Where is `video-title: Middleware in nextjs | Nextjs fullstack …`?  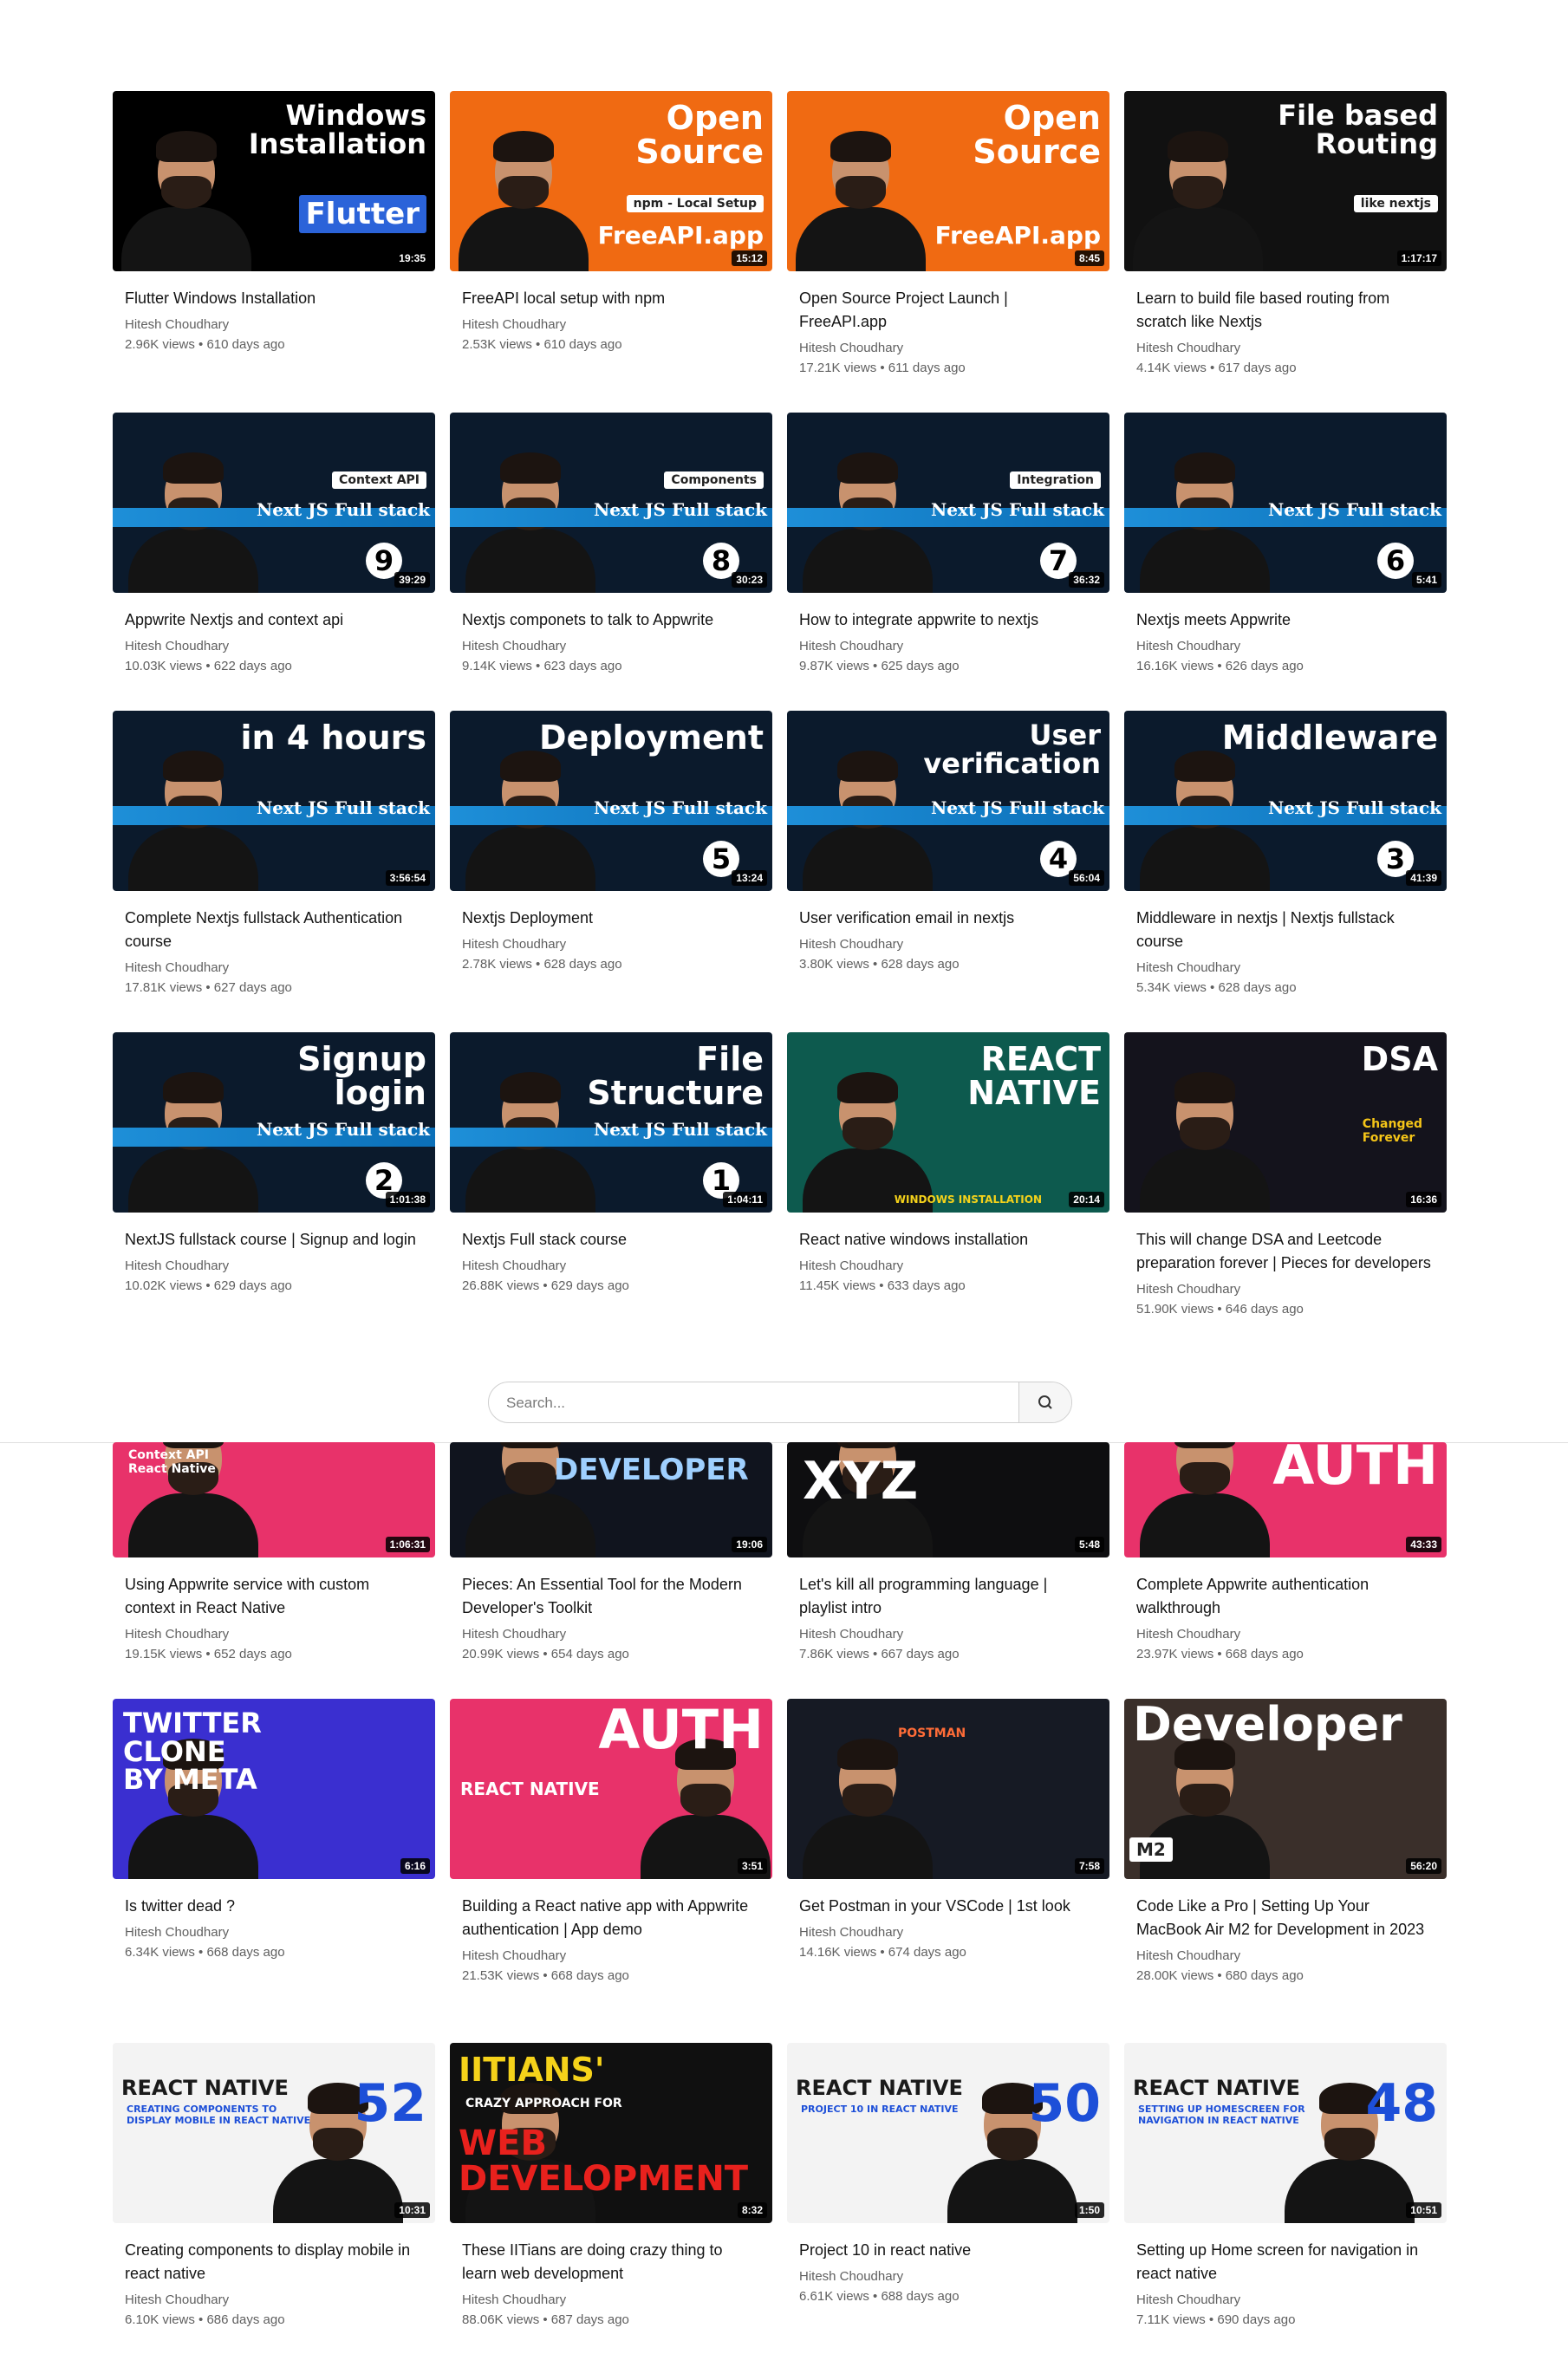
video-title: Middleware in nextjs | Nextjs fullstack … is located at coordinates (1285, 930).